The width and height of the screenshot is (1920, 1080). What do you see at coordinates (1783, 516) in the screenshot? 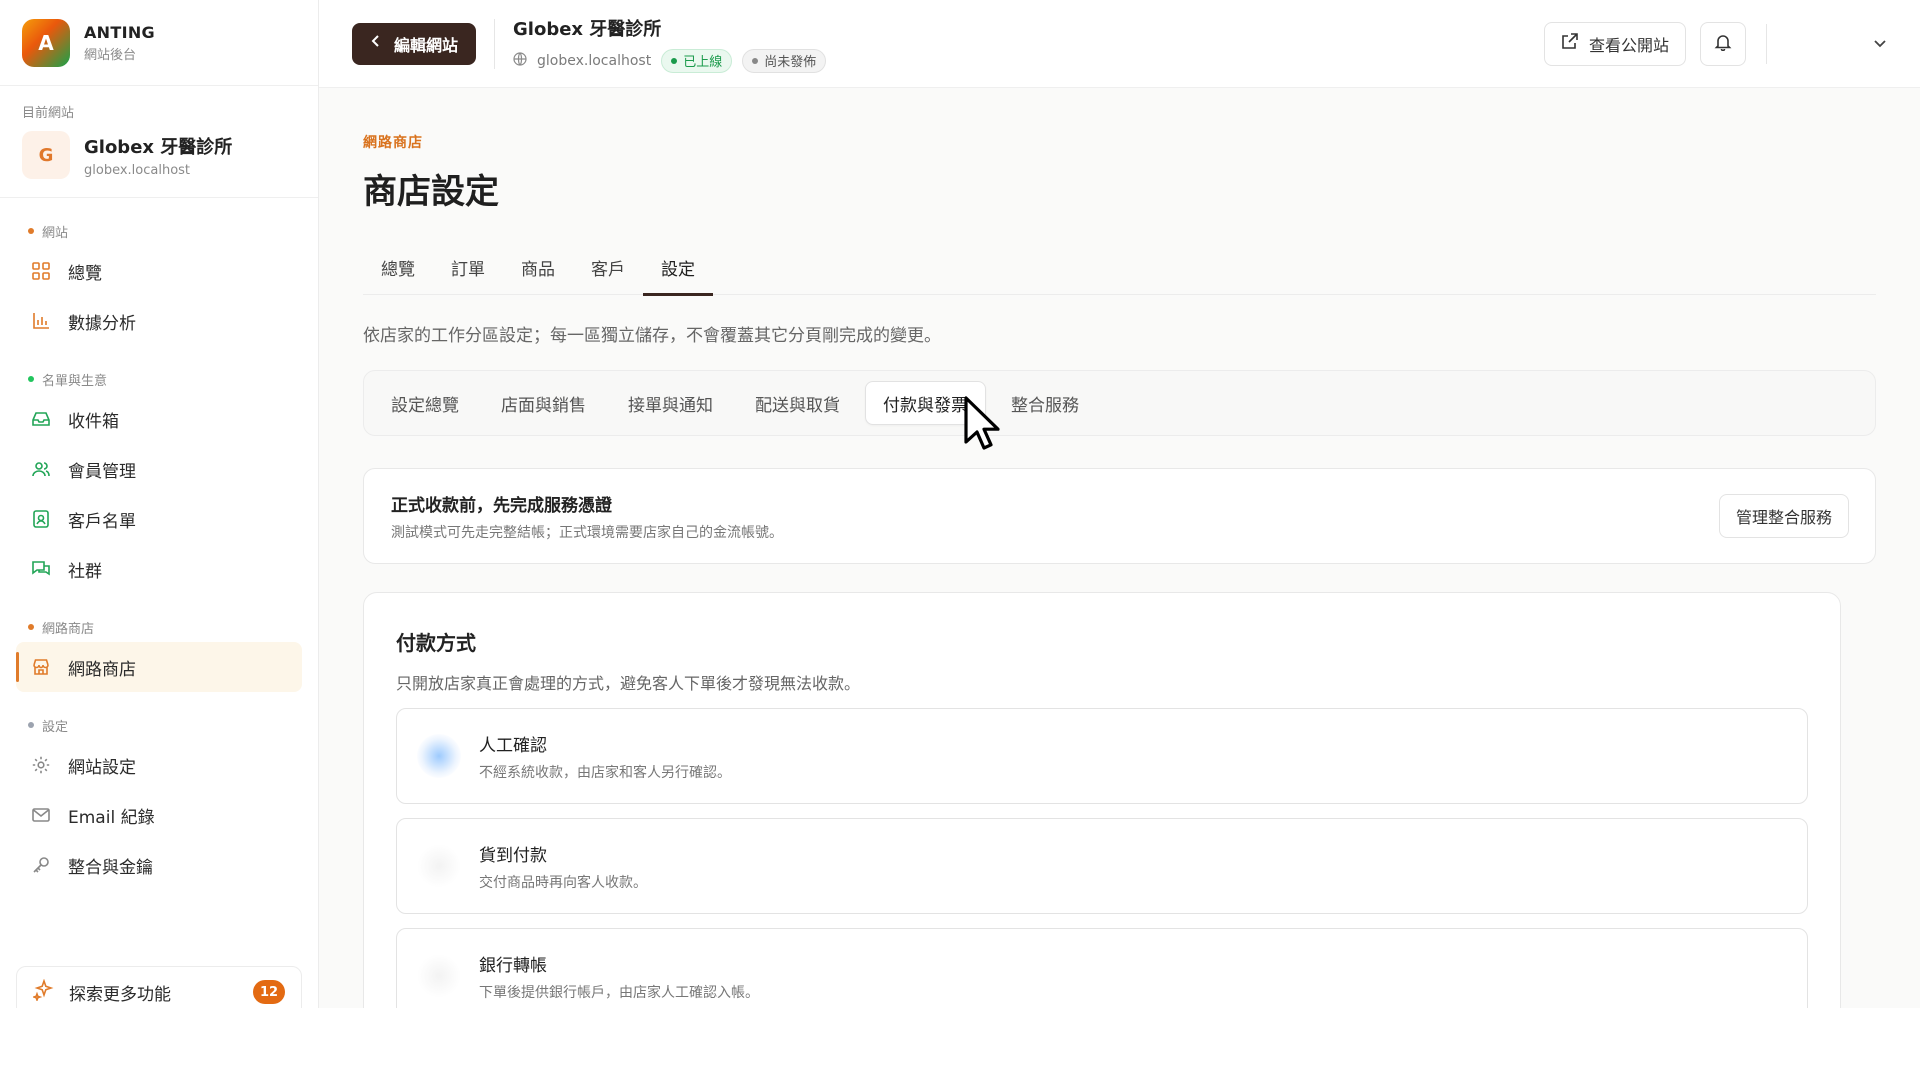
I see `manage-integrations-button: 管理整合服務` at bounding box center [1783, 516].